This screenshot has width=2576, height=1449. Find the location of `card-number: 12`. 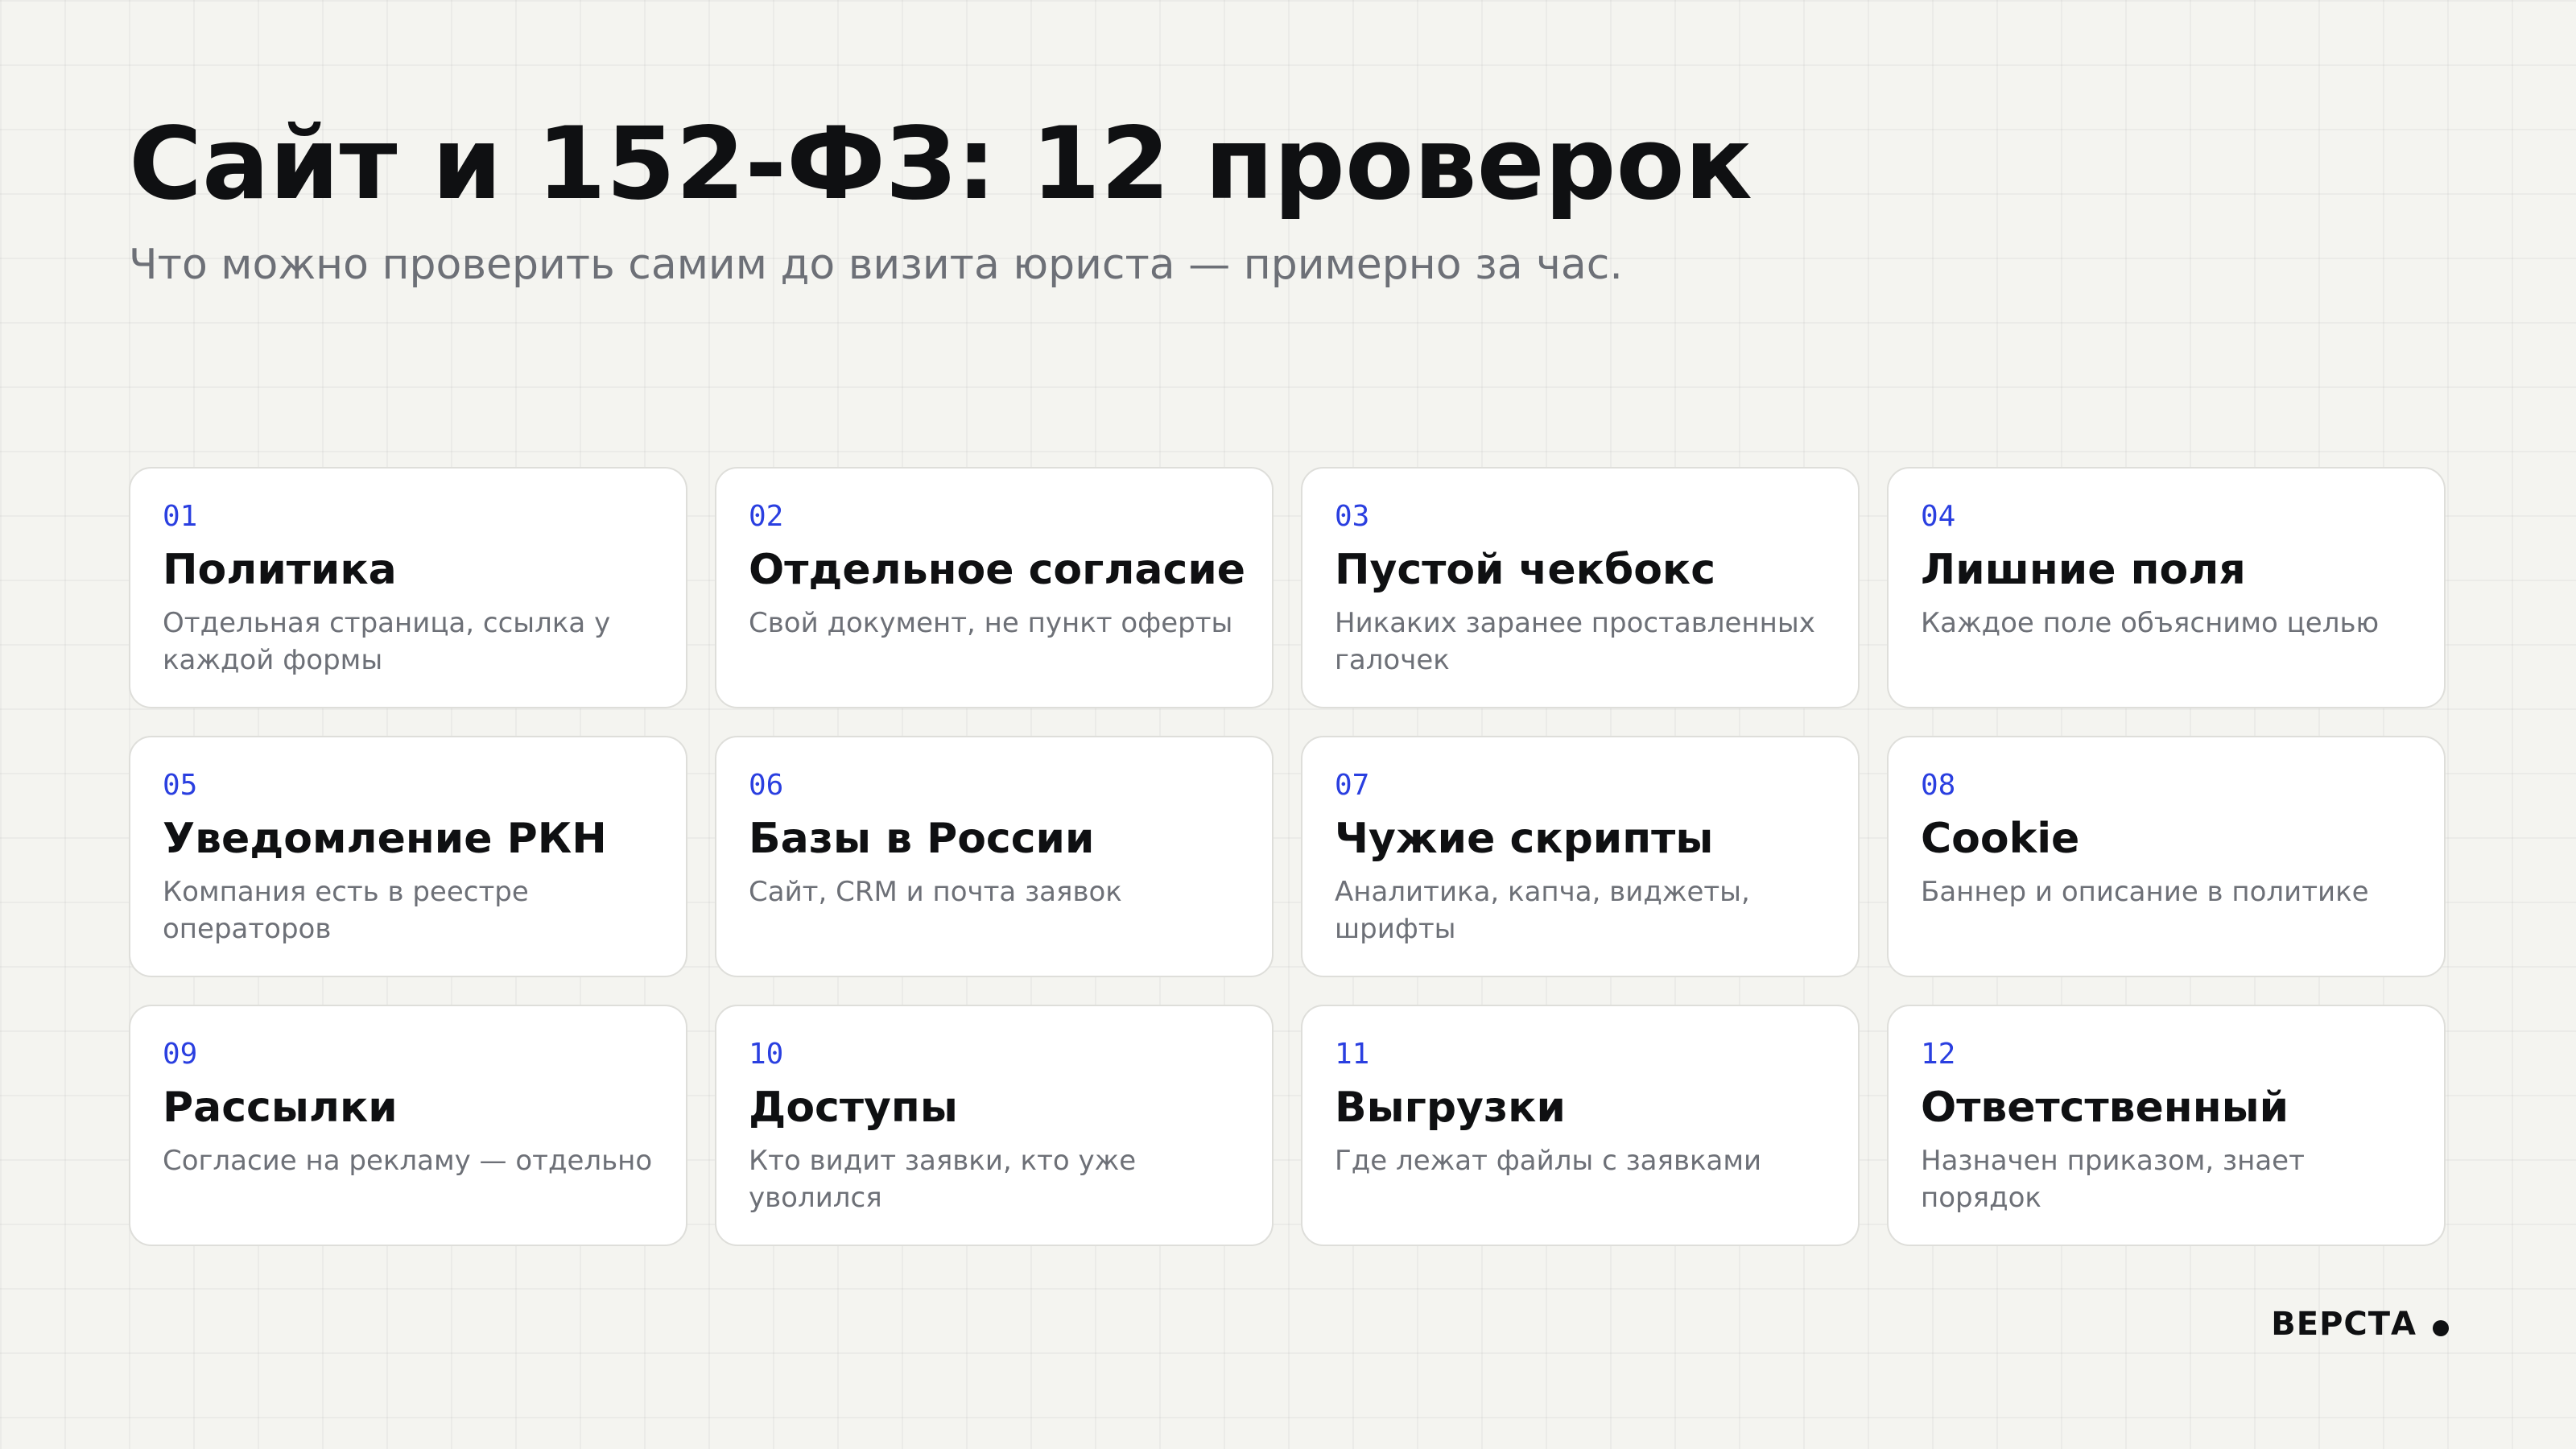

card-number: 12 is located at coordinates (1938, 1054).